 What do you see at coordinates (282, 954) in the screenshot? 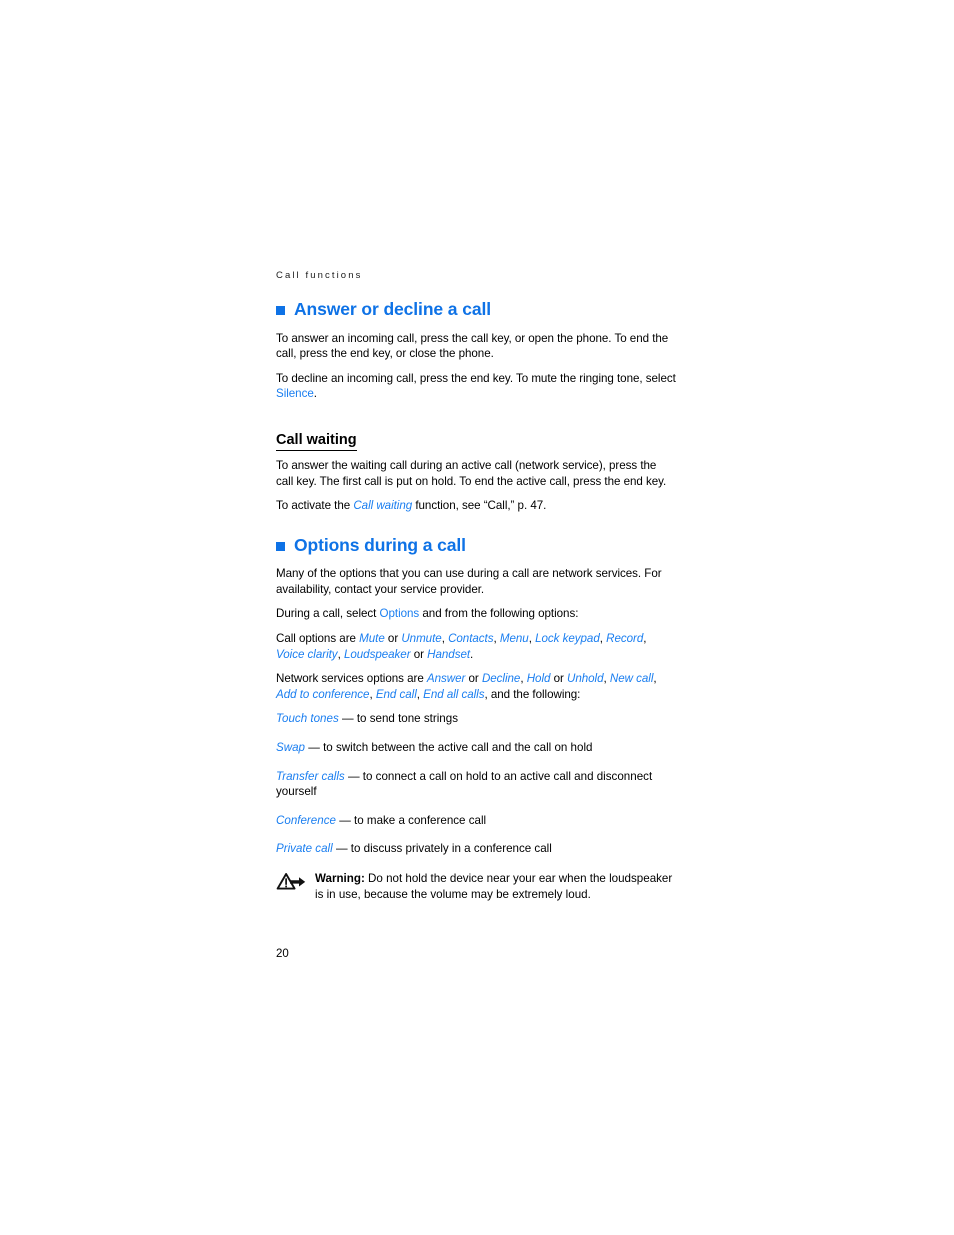
I see `page-number: 20` at bounding box center [282, 954].